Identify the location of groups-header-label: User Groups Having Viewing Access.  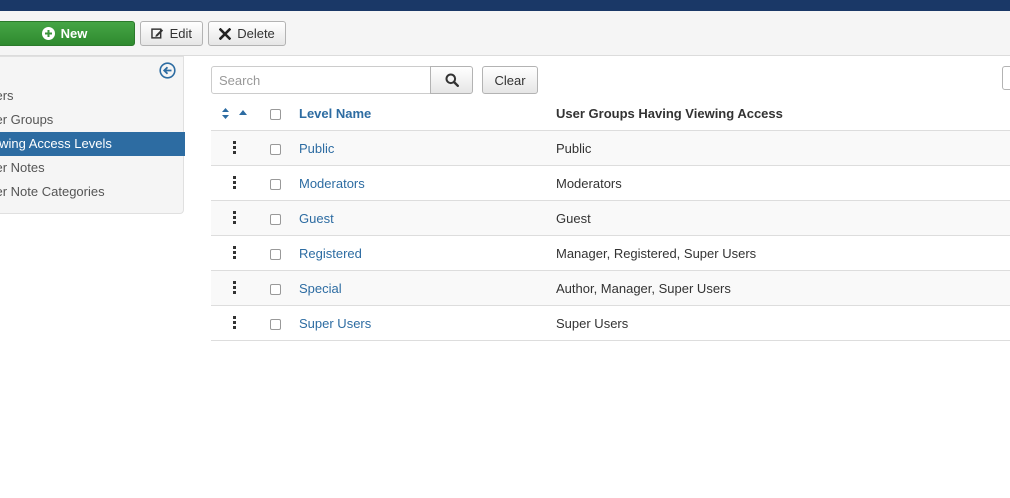
(669, 113).